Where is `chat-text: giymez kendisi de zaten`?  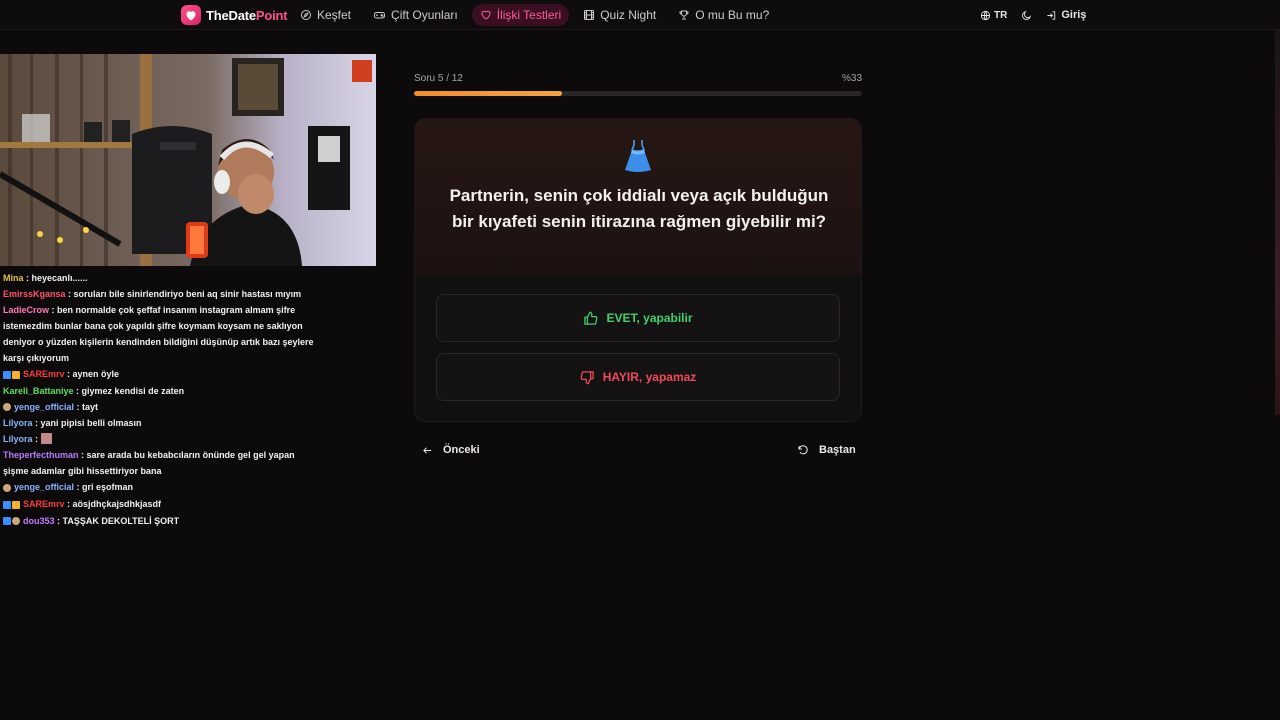
chat-text: giymez kendisi de zaten is located at coordinates (133, 390).